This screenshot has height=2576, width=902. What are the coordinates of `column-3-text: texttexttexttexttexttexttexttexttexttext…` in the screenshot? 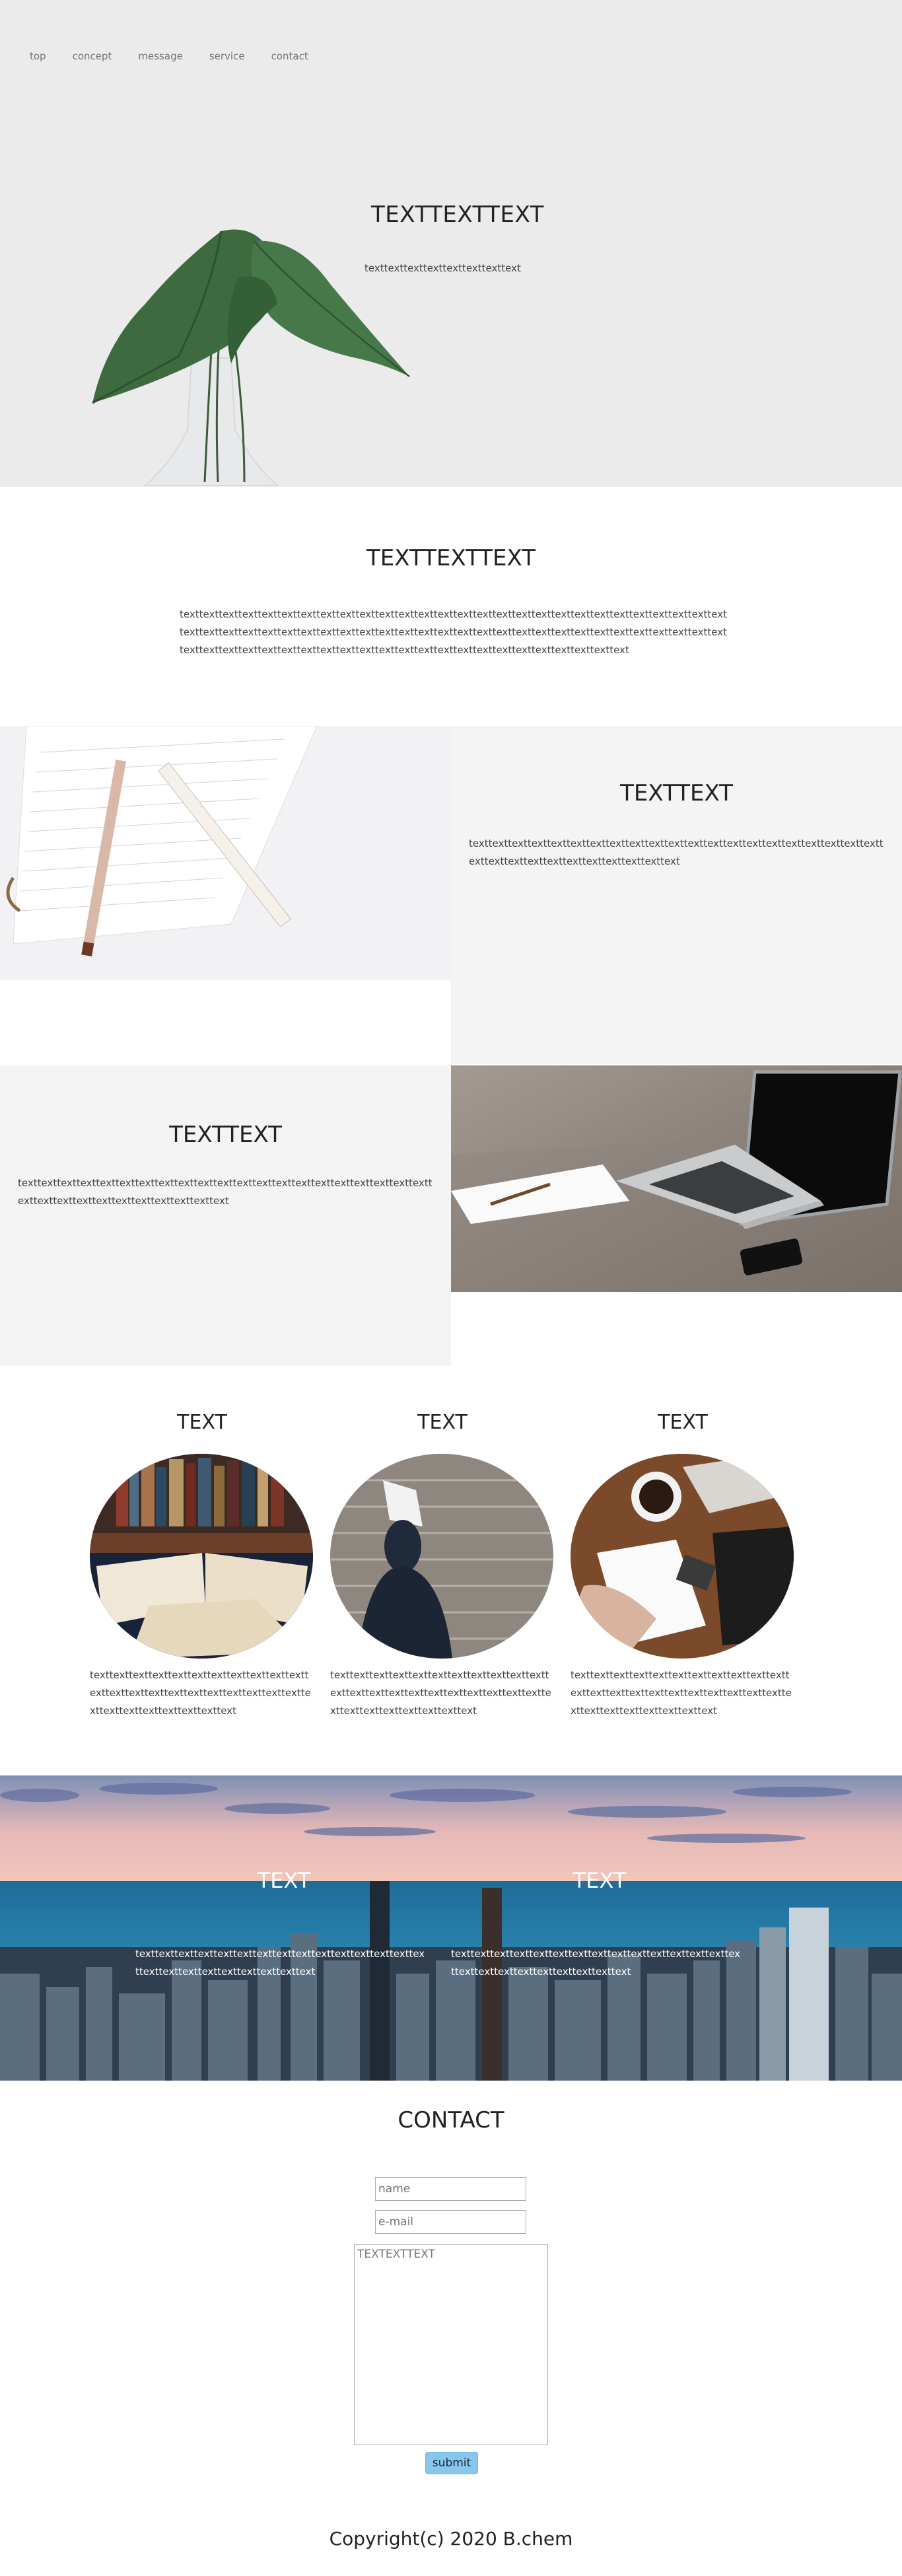 It's located at (681, 1693).